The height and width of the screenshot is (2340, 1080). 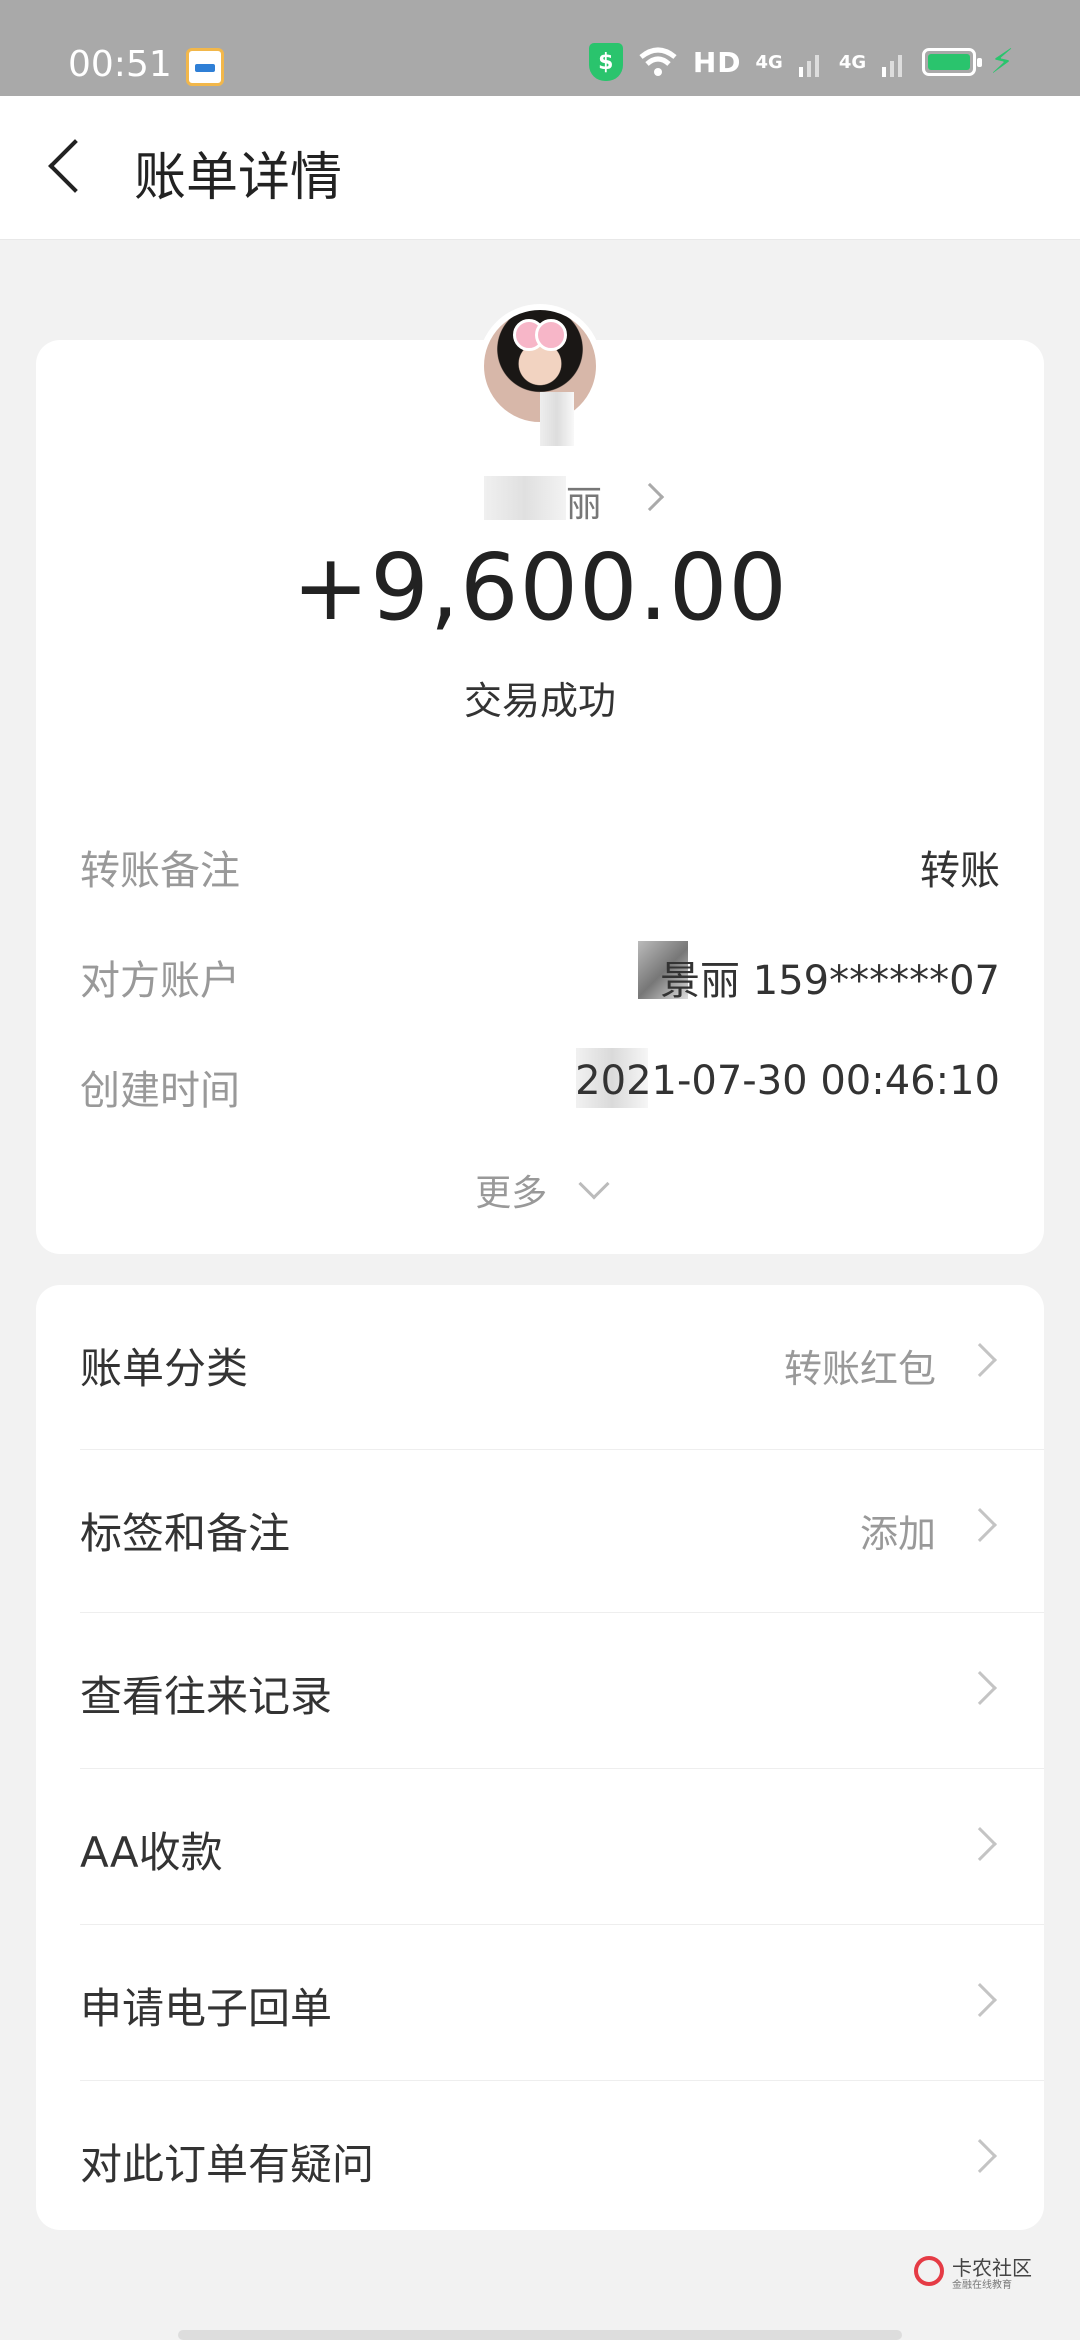 What do you see at coordinates (540, 2335) in the screenshot?
I see `home-indicator` at bounding box center [540, 2335].